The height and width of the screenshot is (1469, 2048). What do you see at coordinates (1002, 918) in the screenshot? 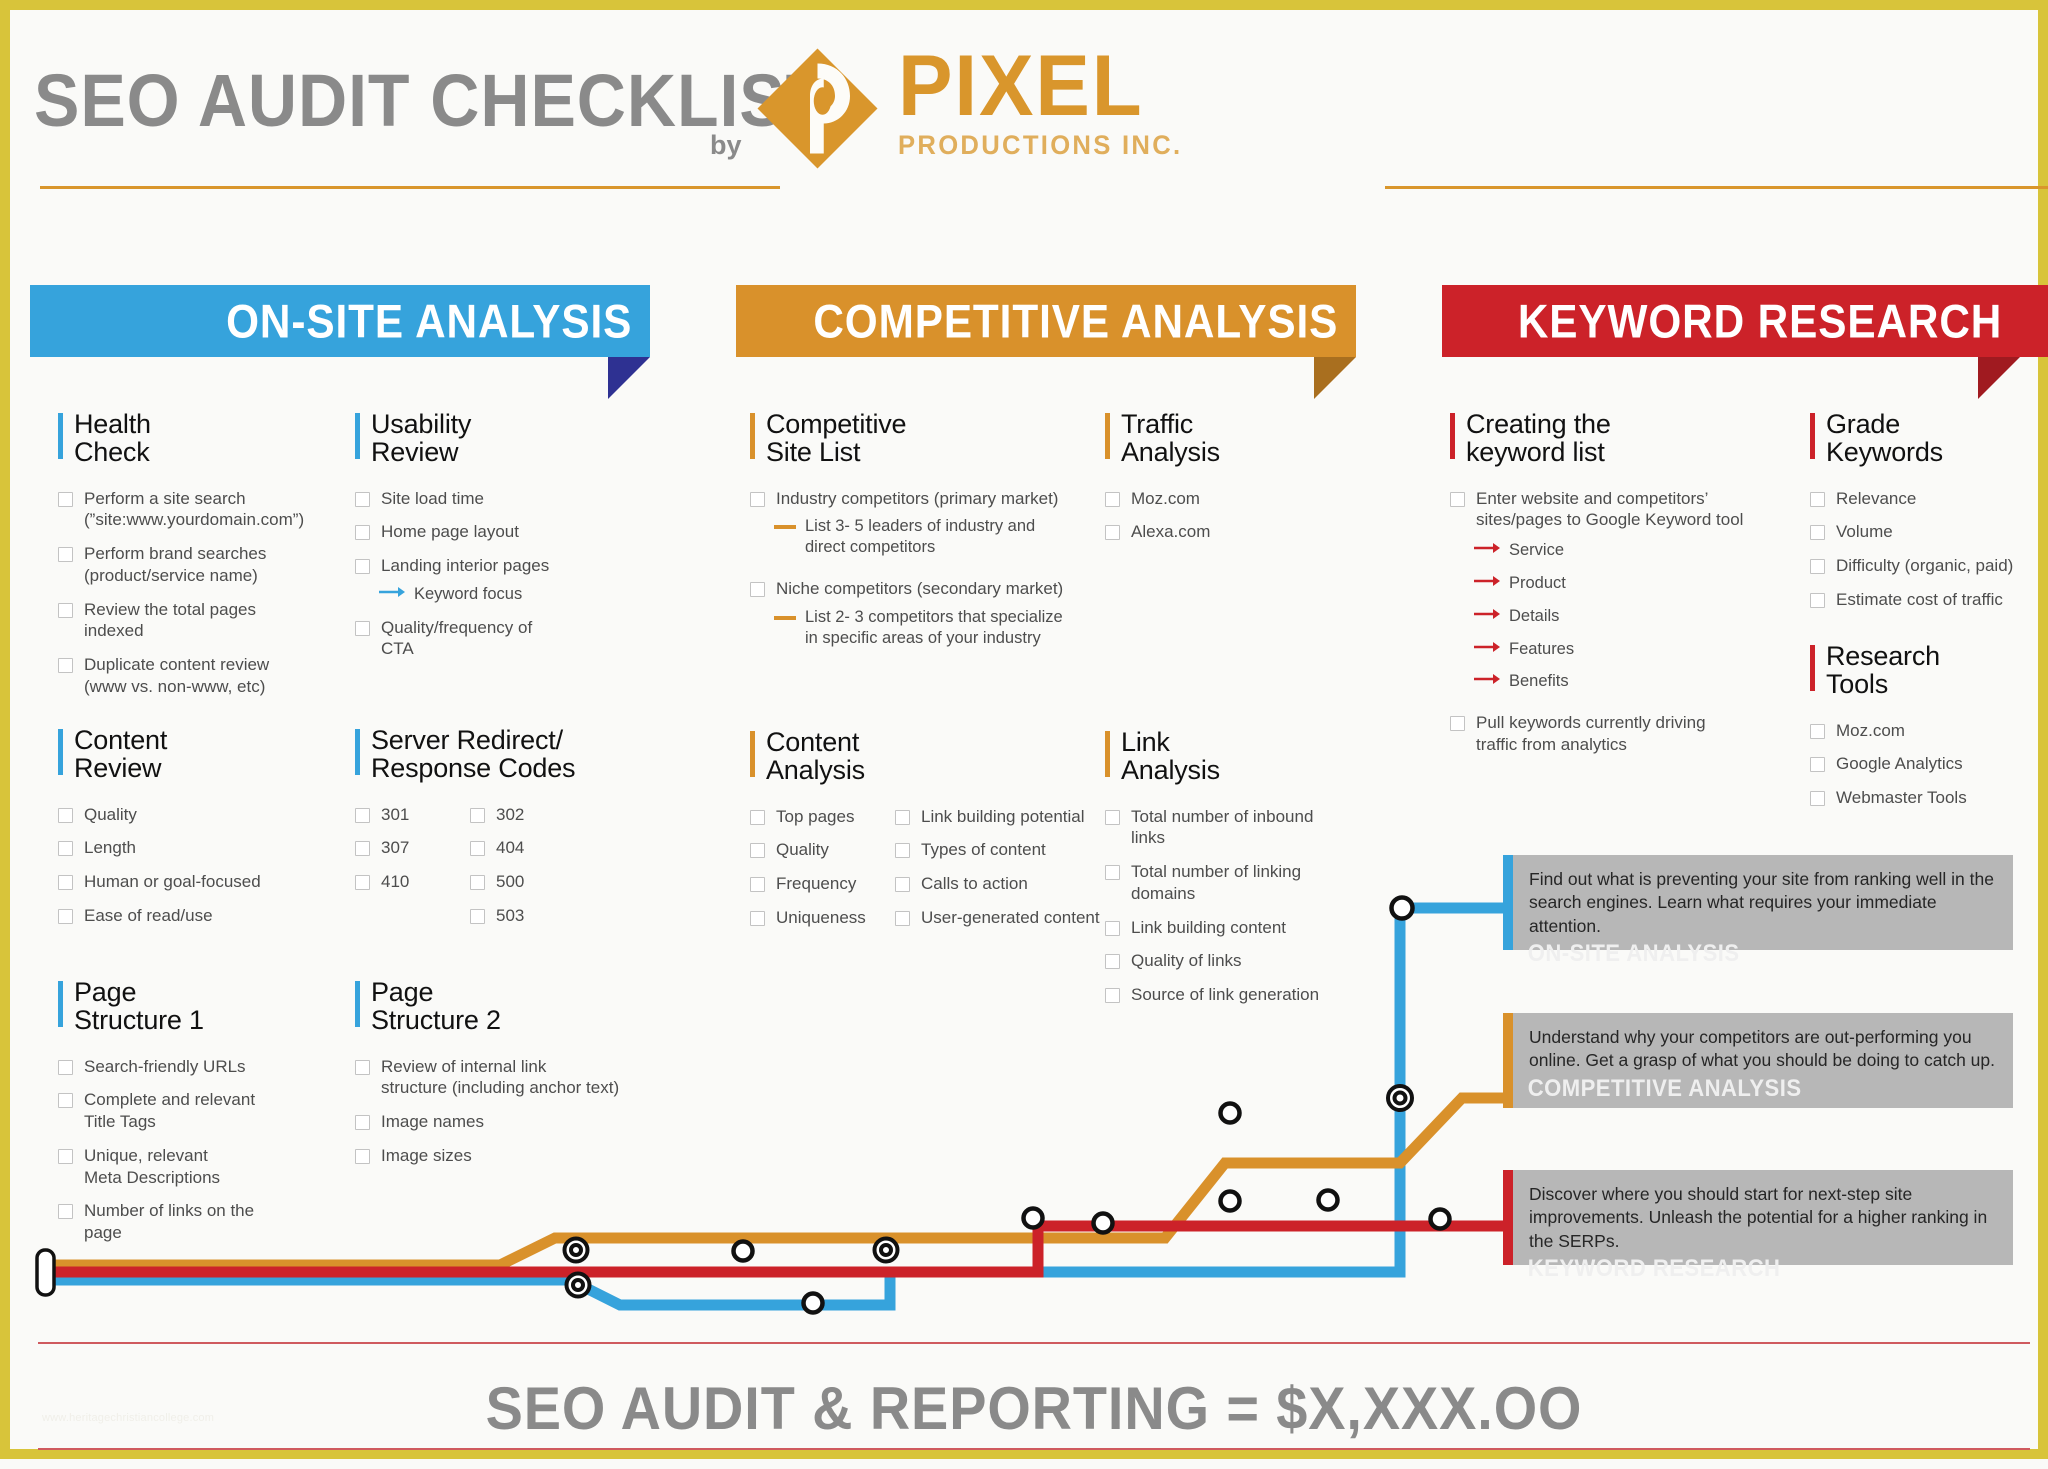
I see `list-item: User-generated content` at bounding box center [1002, 918].